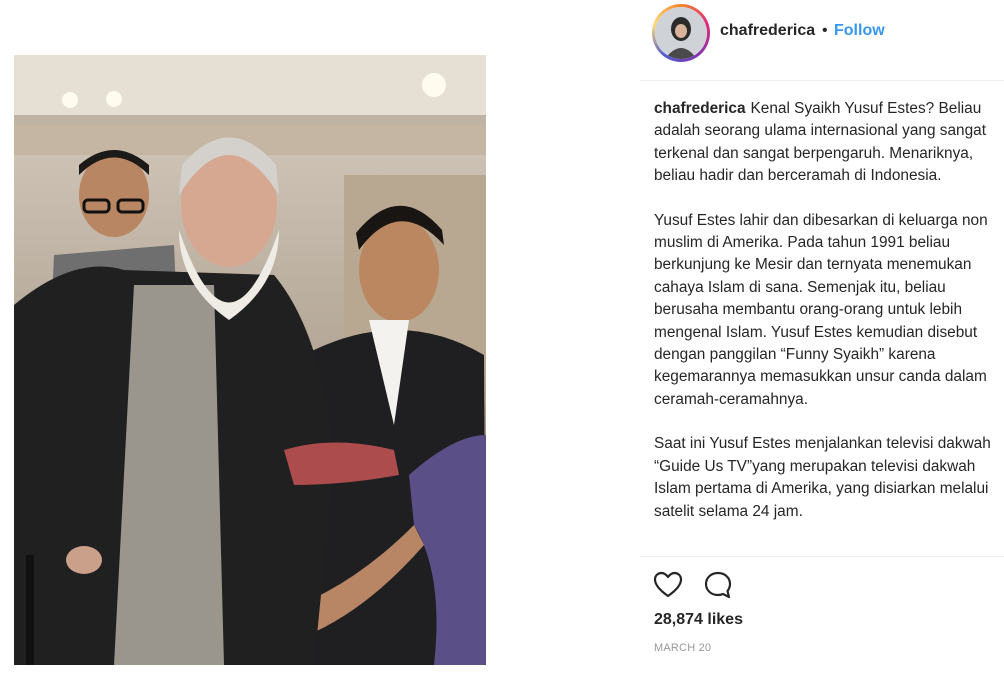  What do you see at coordinates (698, 620) in the screenshot?
I see `likes-count: 28,874 likes` at bounding box center [698, 620].